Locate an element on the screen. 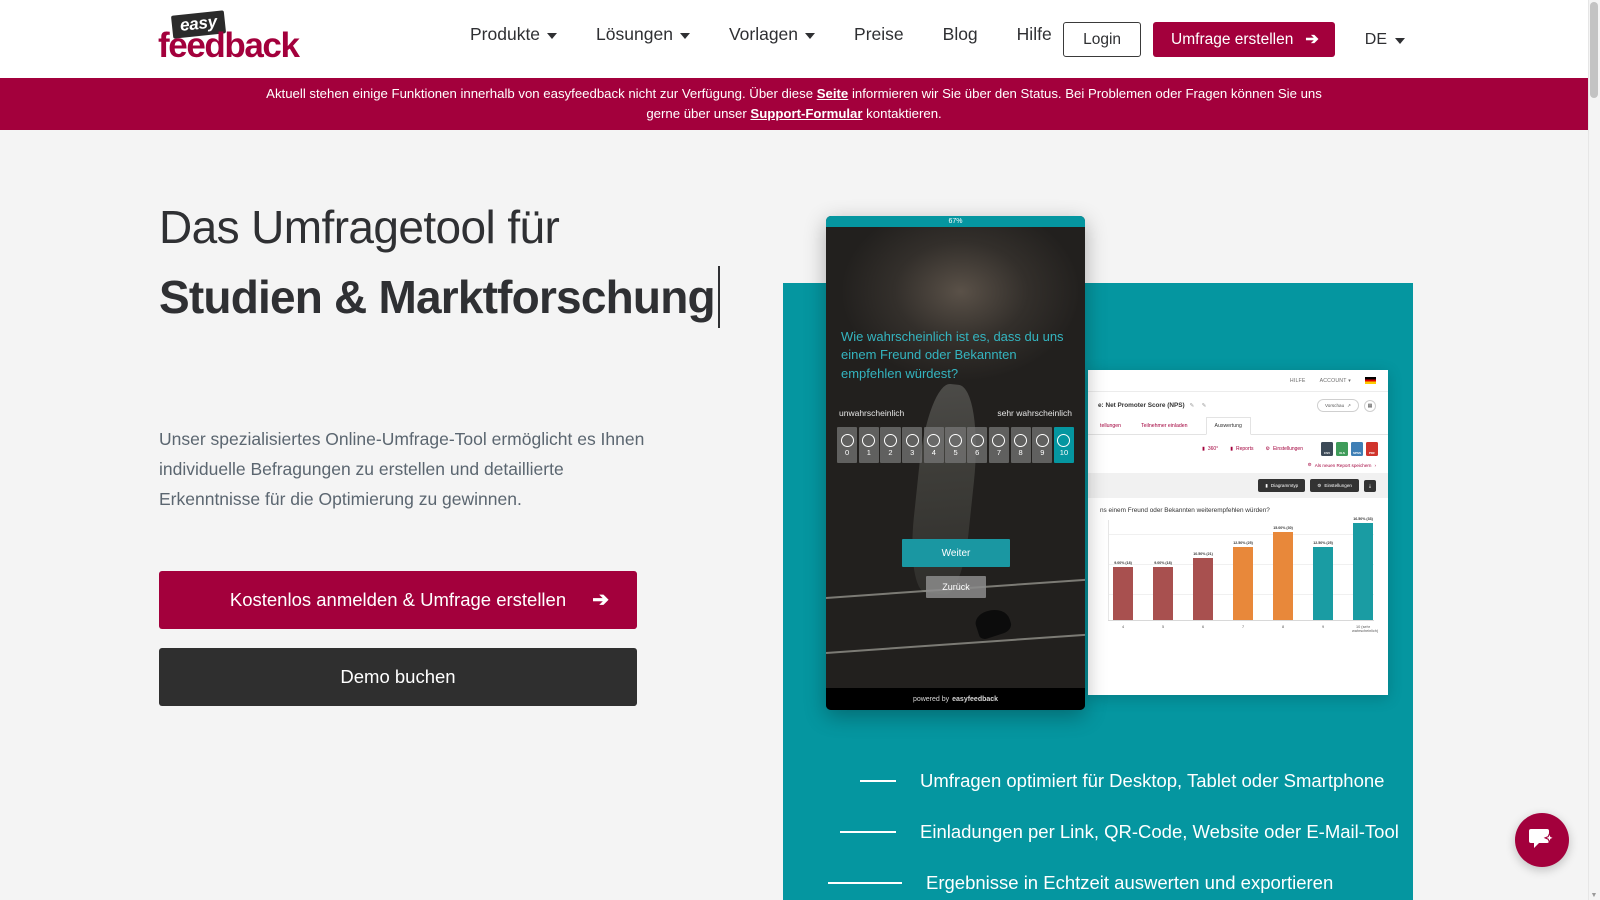 The image size is (1600, 900). toolbar-reports-button: ▮ Reports is located at coordinates (1241, 449).